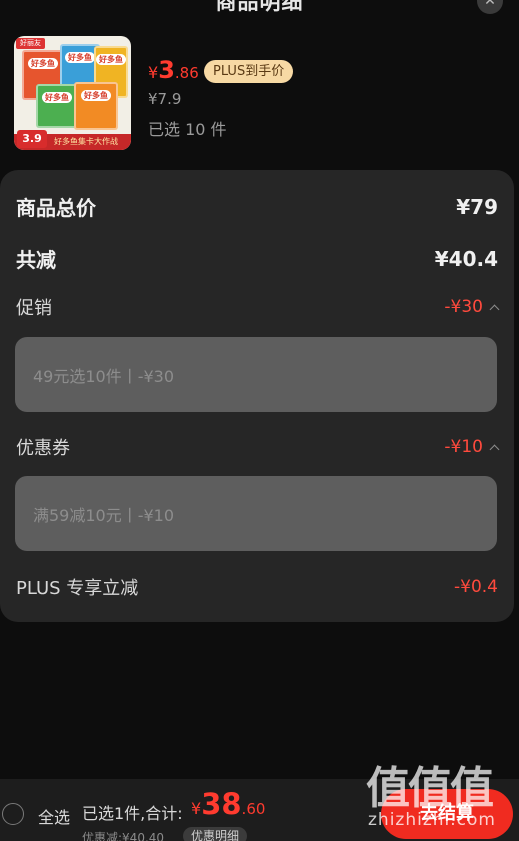  I want to click on plus-discount-row: PLUS 专享立减 -¥0.4, so click(257, 587).